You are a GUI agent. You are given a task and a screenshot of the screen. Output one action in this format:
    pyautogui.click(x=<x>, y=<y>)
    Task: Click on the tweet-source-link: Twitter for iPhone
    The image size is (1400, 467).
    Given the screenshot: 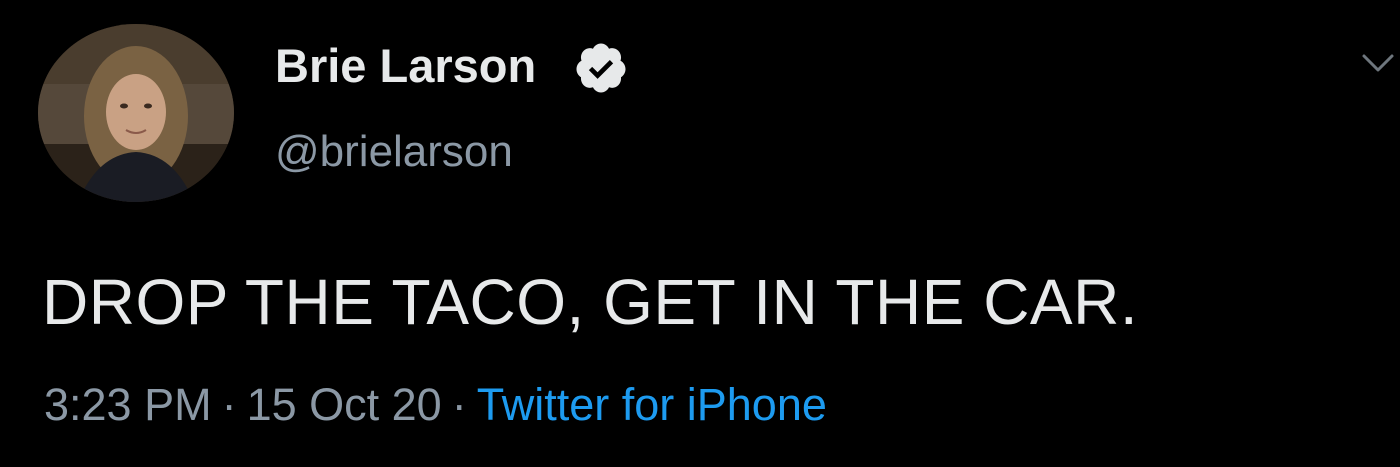 What is the action you would take?
    pyautogui.click(x=652, y=404)
    